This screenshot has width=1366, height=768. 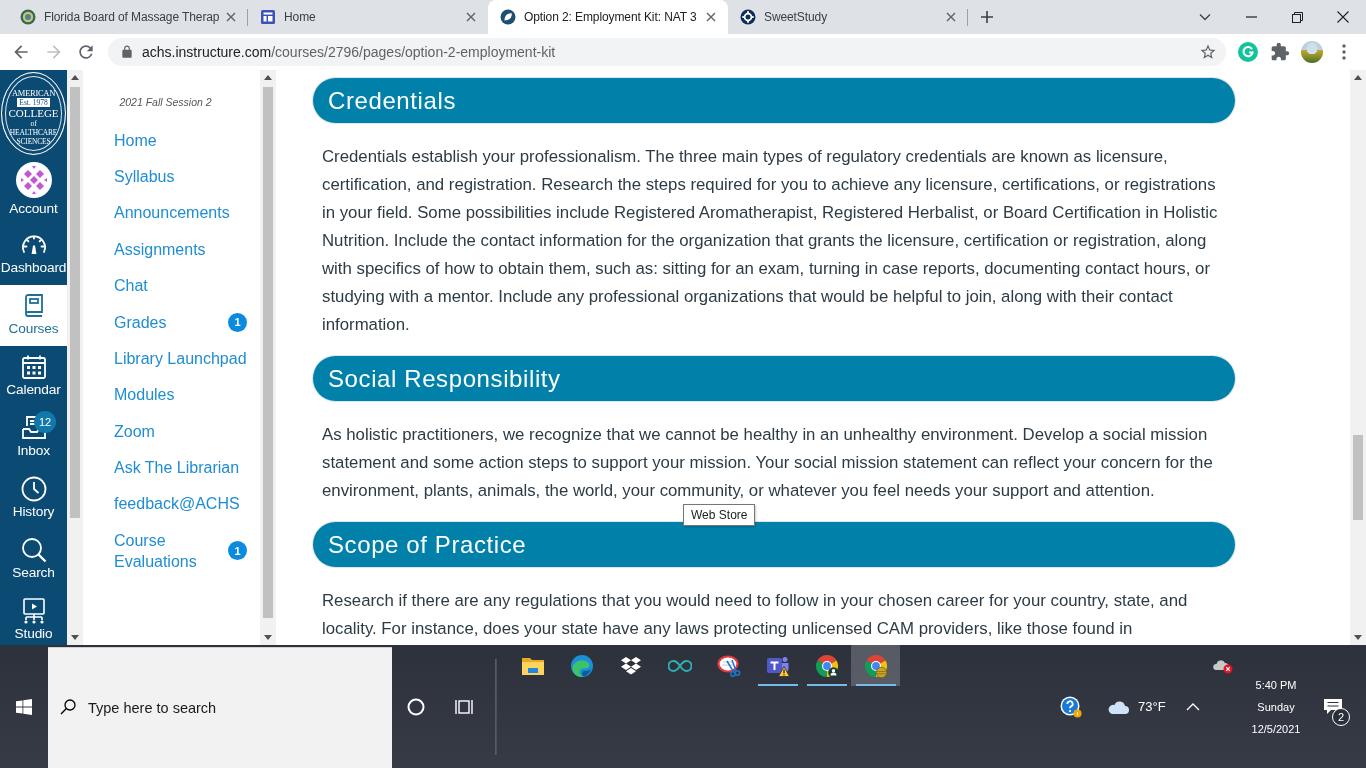 What do you see at coordinates (24, 706) in the screenshot?
I see `windows-logo-icon` at bounding box center [24, 706].